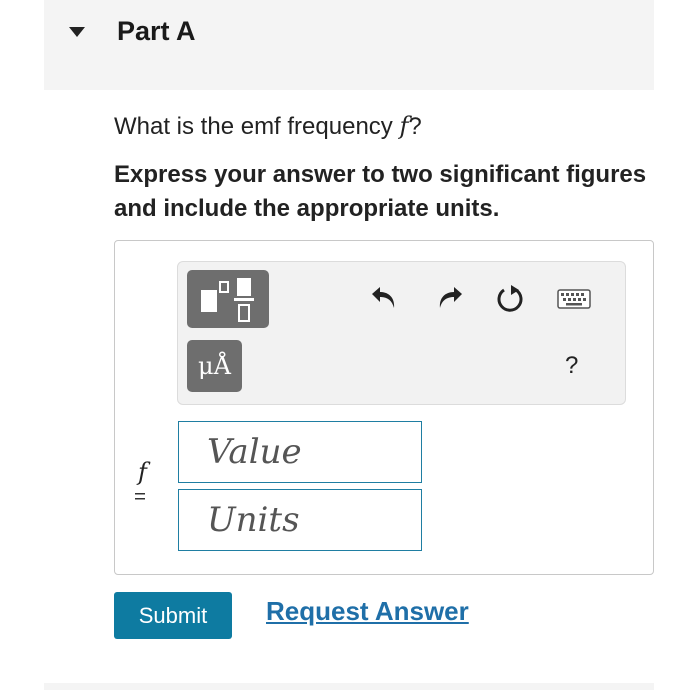 The height and width of the screenshot is (690, 700). What do you see at coordinates (571, 366) in the screenshot?
I see `help-button: ?` at bounding box center [571, 366].